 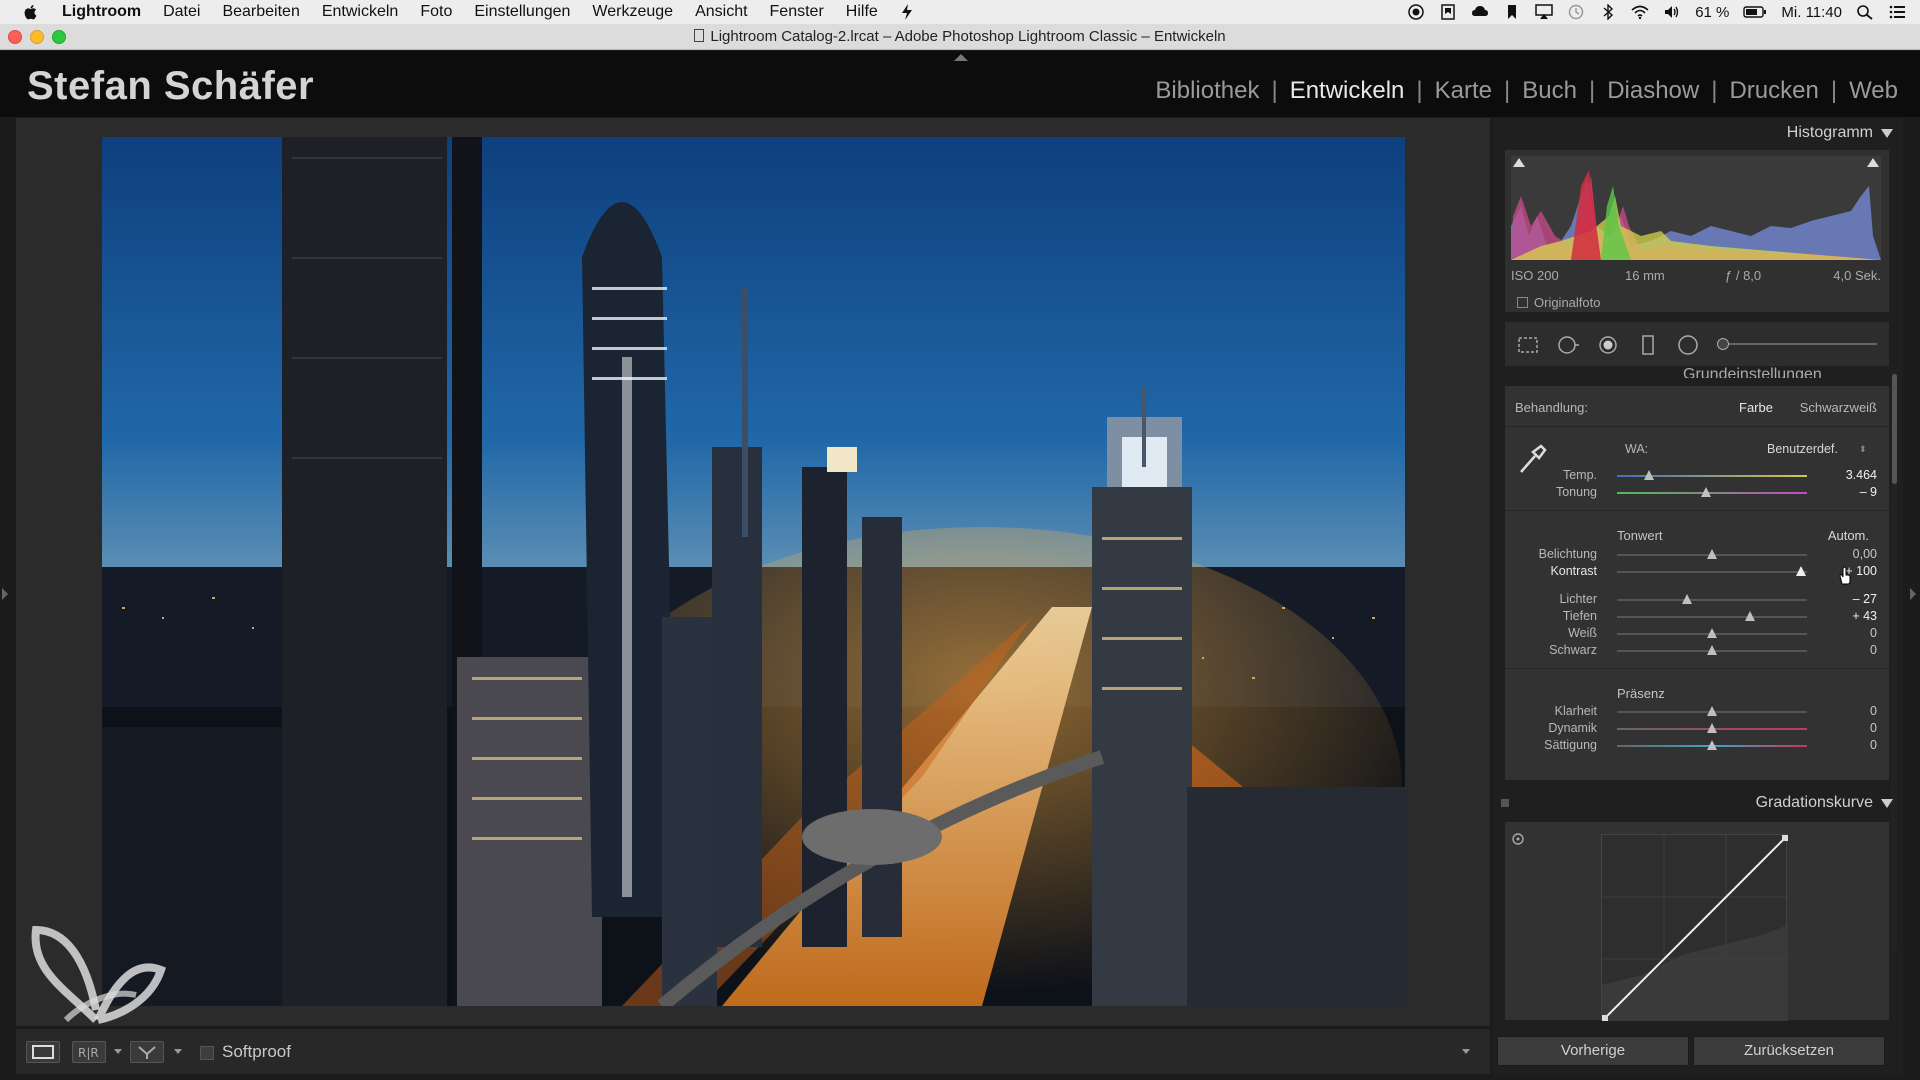 I want to click on module-diashow: Diashow, so click(x=1653, y=91).